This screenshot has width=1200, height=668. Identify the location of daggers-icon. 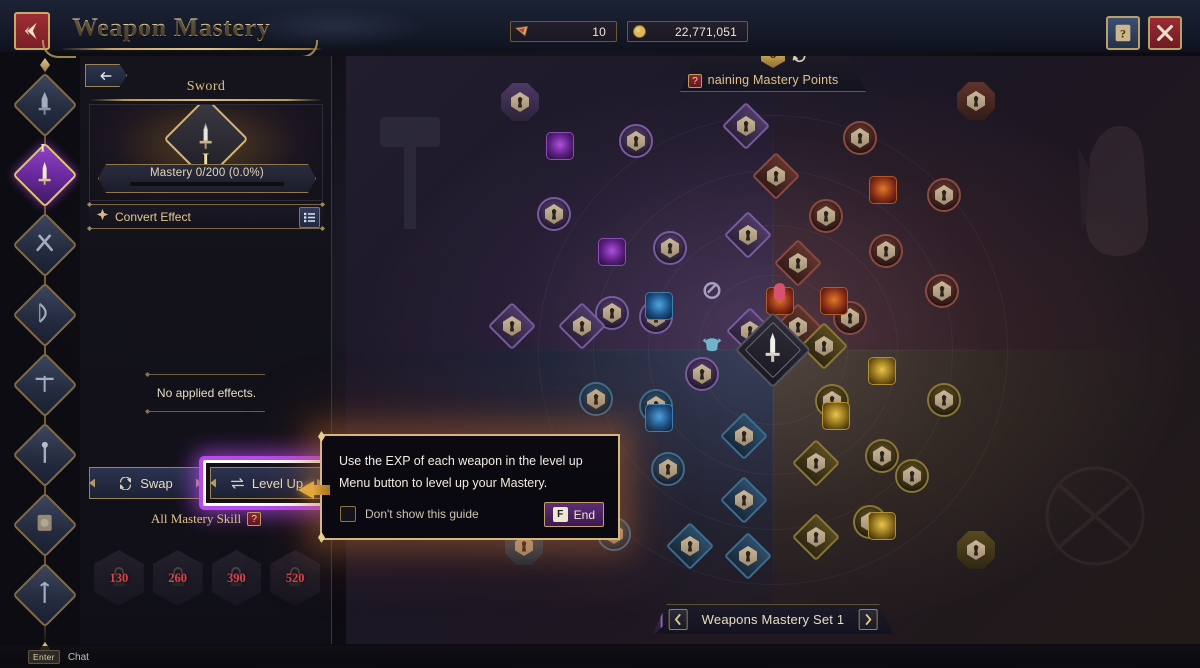
(45, 245).